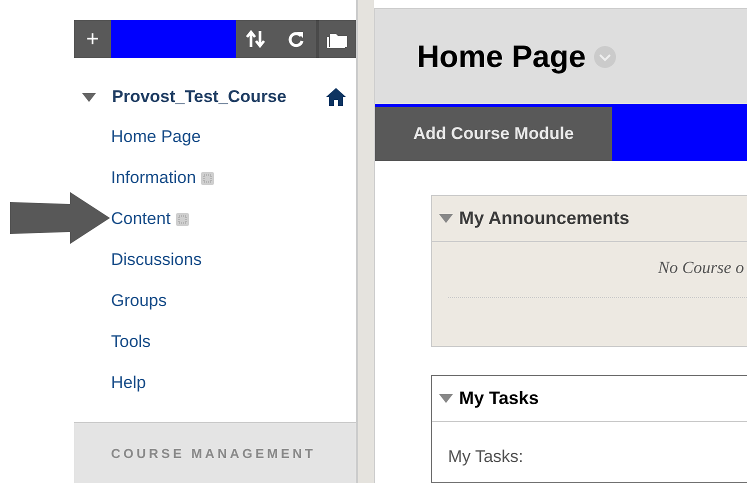 This screenshot has width=747, height=483. Describe the element at coordinates (150, 219) in the screenshot. I see `course-menu-link: Content` at that location.